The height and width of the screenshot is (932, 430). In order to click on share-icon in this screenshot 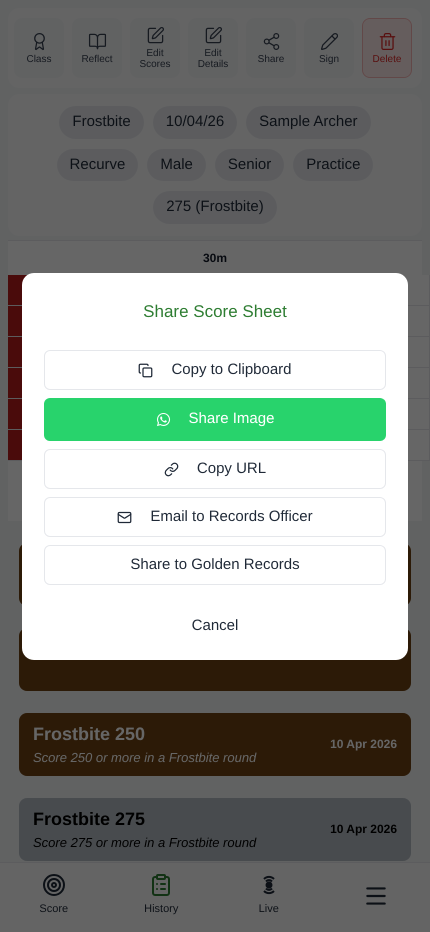, I will do `click(271, 41)`.